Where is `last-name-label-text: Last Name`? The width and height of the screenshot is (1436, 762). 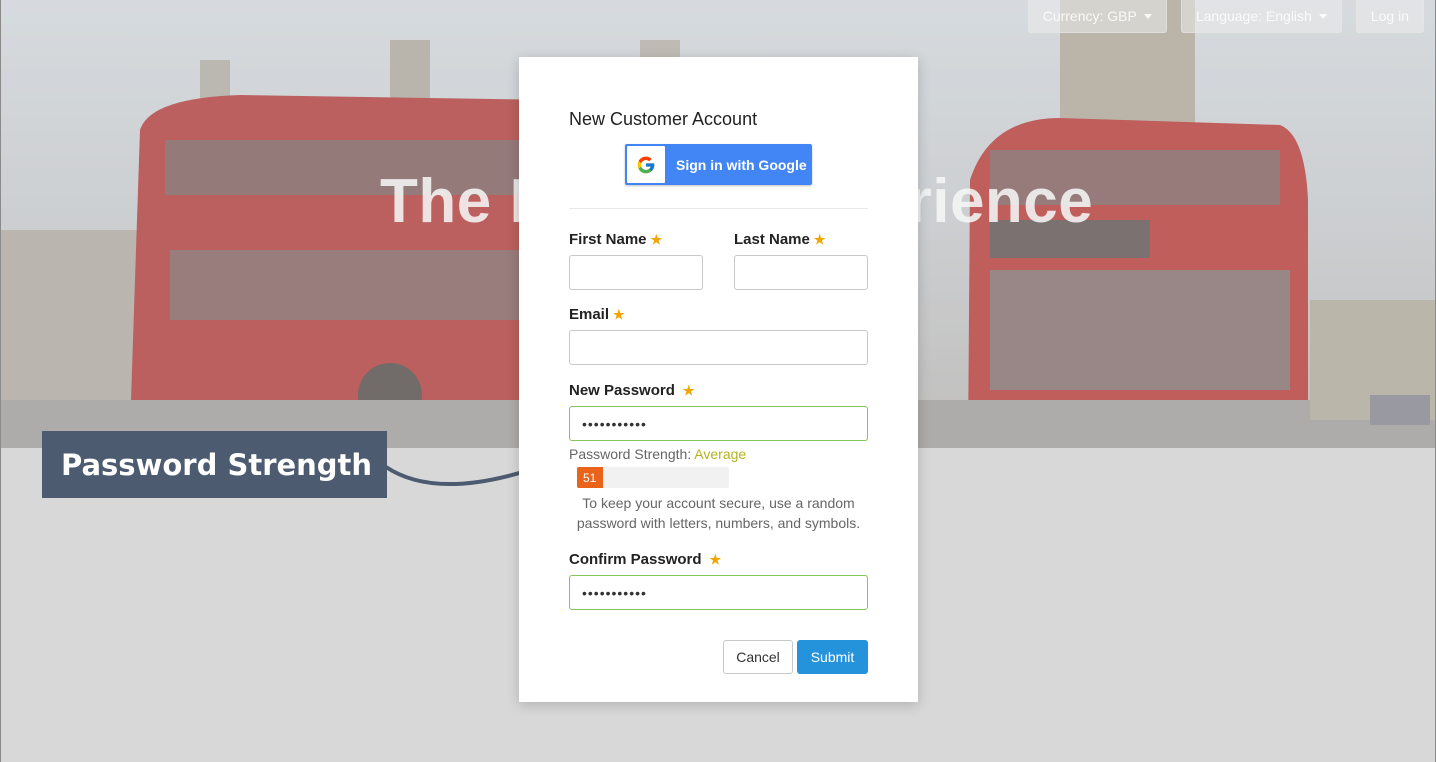
last-name-label-text: Last Name is located at coordinates (772, 239).